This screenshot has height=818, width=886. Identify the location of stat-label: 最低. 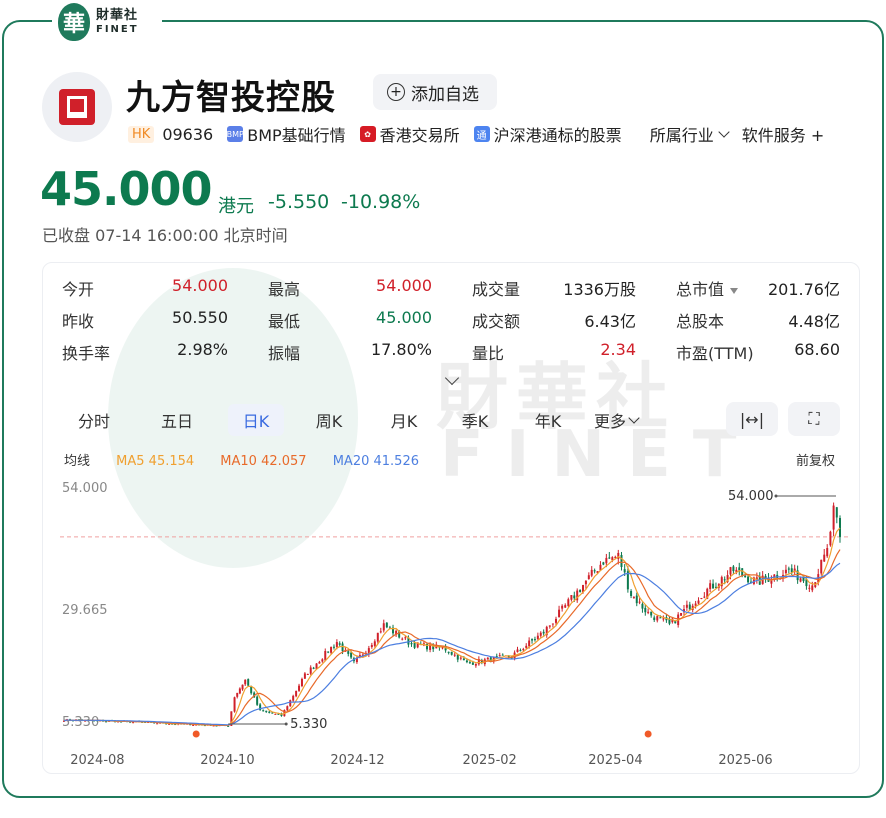
(284, 321).